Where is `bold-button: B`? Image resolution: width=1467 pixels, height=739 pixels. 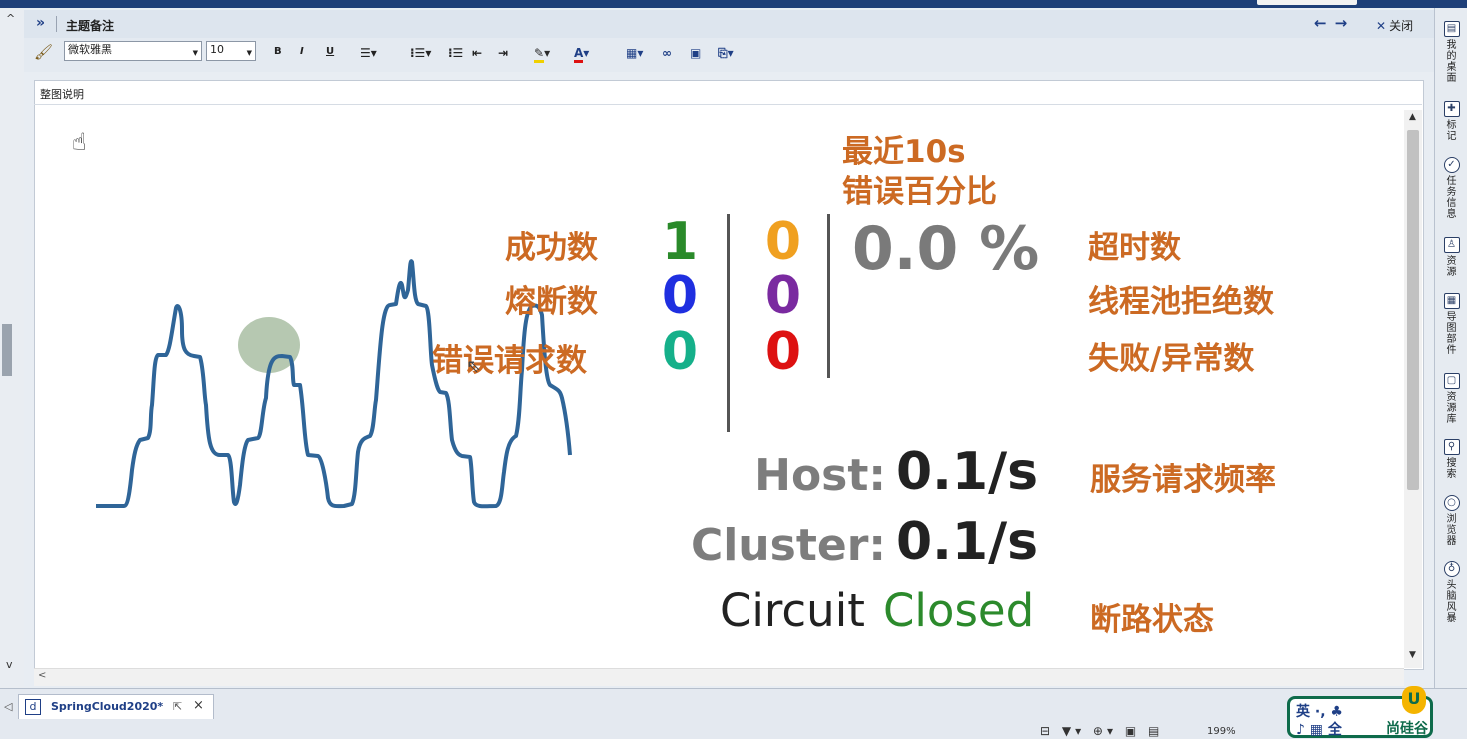
bold-button: B is located at coordinates (278, 51).